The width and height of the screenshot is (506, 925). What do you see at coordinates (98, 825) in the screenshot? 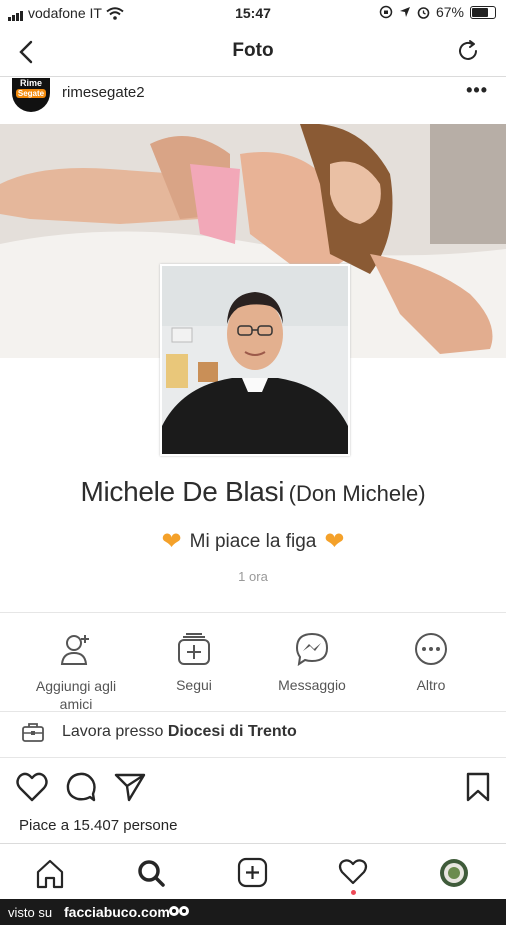
I see `likes-count: Piace a 15.407 persone` at bounding box center [98, 825].